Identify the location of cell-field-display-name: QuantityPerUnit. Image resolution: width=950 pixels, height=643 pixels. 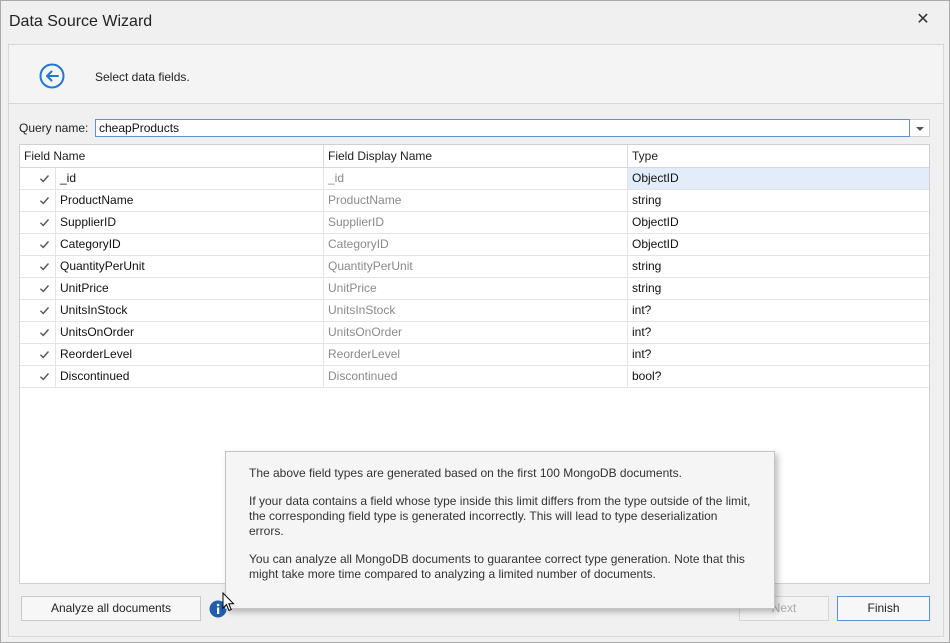
(476, 266).